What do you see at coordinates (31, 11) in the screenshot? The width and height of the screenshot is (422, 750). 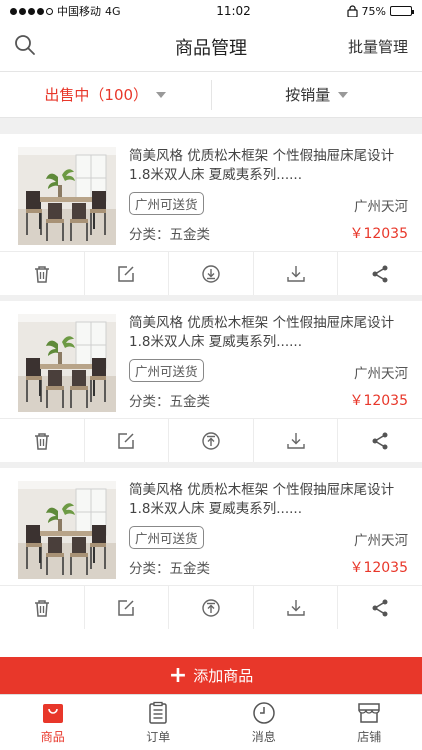 I see `signal-icon` at bounding box center [31, 11].